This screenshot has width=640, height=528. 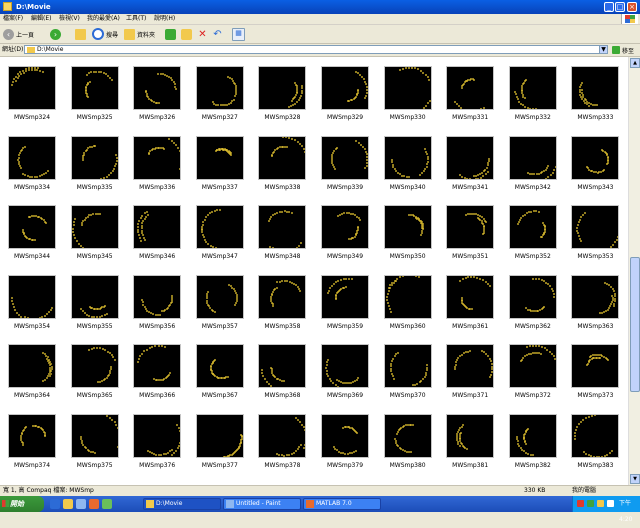 What do you see at coordinates (624, 50) in the screenshot?
I see `go-button: 移至` at bounding box center [624, 50].